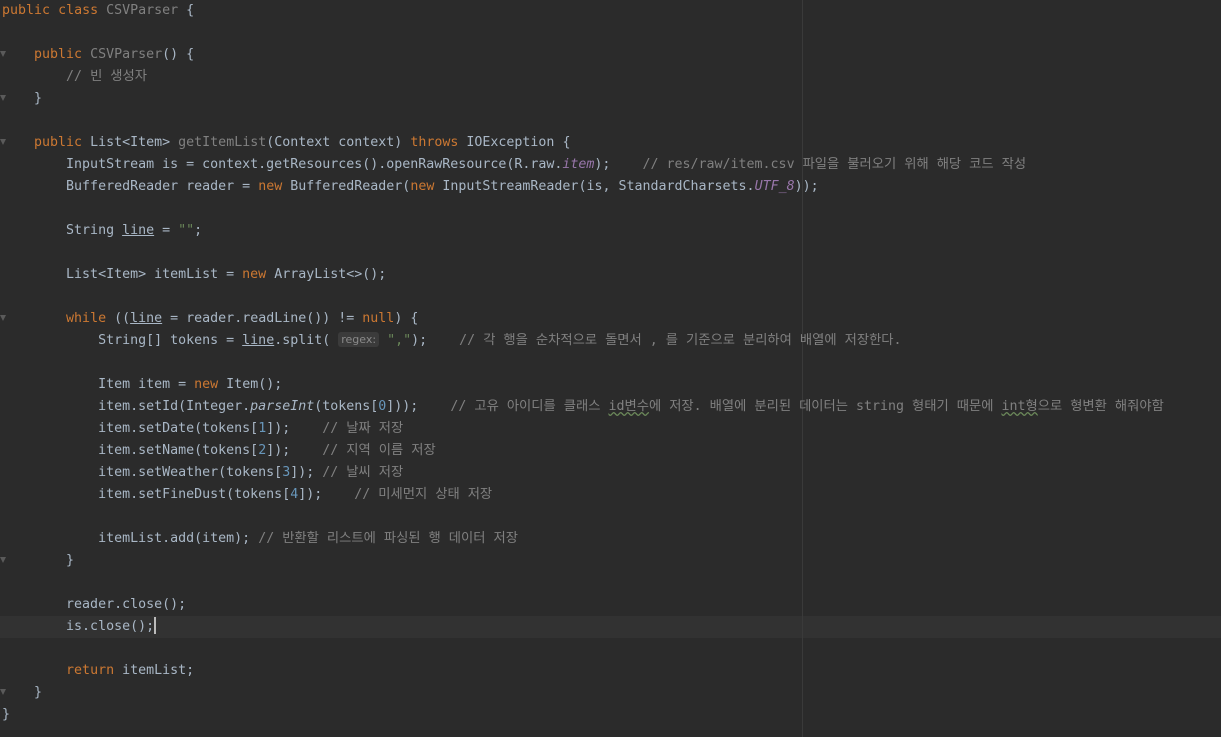 This screenshot has width=1221, height=737. I want to click on code-line: public CSVParser() {, so click(610, 55).